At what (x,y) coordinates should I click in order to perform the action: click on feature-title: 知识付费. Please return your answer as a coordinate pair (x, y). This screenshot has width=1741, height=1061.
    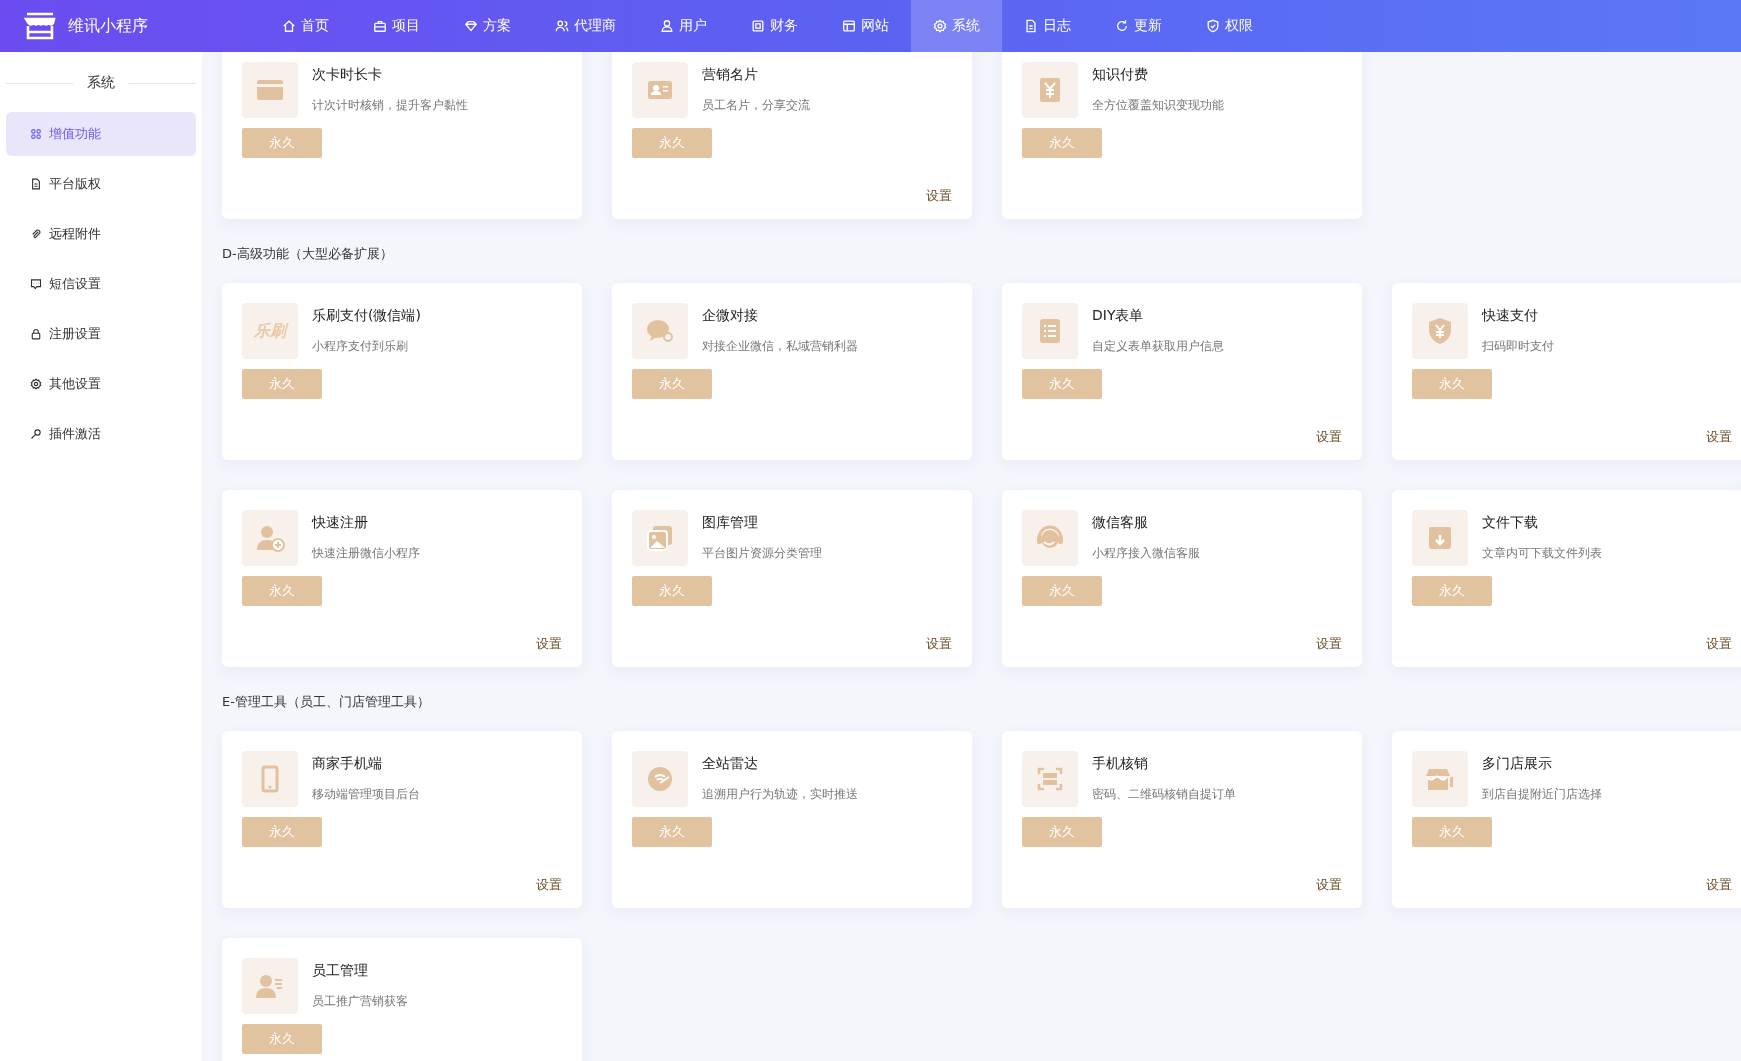
    Looking at the image, I should click on (1120, 75).